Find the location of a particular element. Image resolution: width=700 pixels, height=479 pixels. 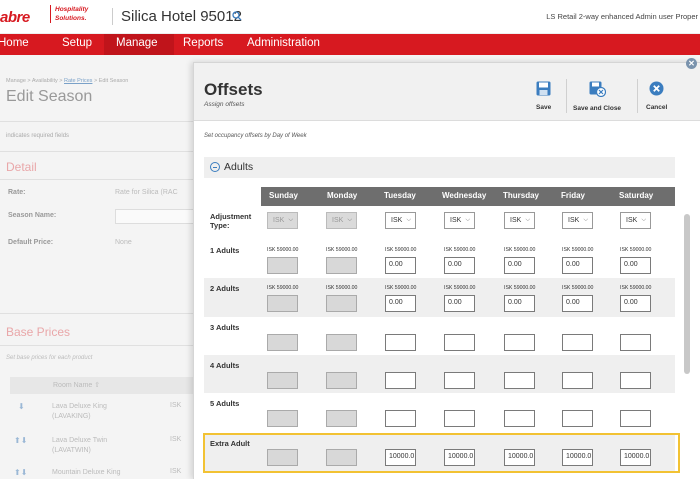

day-header: Monday is located at coordinates (342, 195).